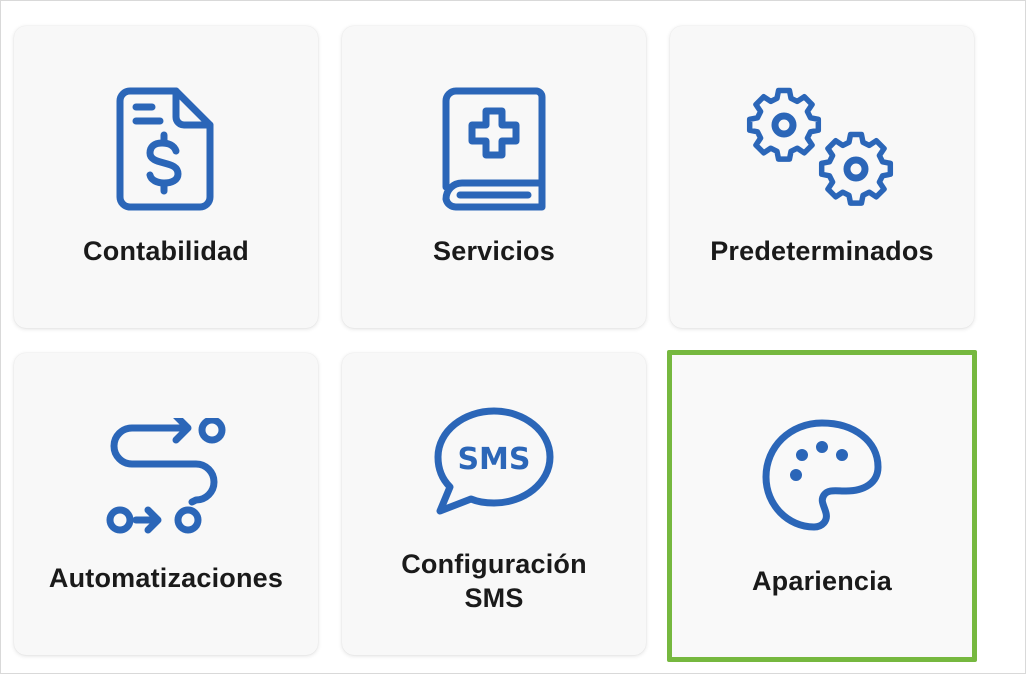 The width and height of the screenshot is (1026, 674). Describe the element at coordinates (494, 149) in the screenshot. I see `medical-book-icon` at that location.